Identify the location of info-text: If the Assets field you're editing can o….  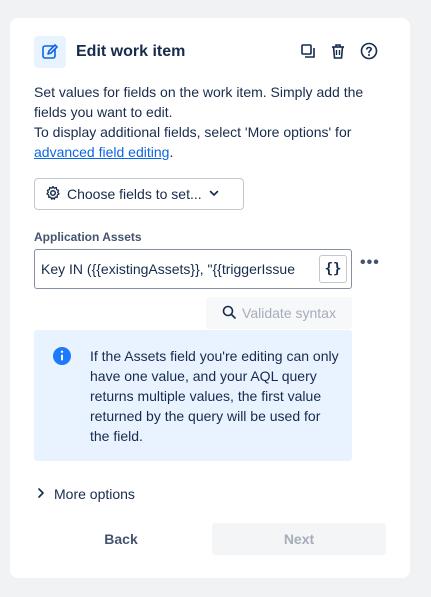
(214, 396).